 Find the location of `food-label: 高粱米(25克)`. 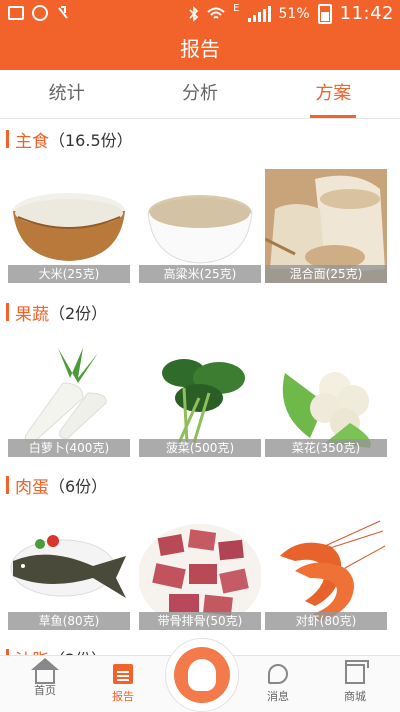

food-label: 高粱米(25克) is located at coordinates (200, 274).